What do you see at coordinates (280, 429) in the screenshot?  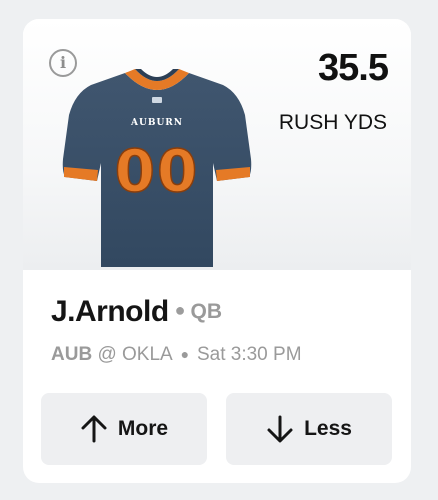 I see `arrow-down-icon` at bounding box center [280, 429].